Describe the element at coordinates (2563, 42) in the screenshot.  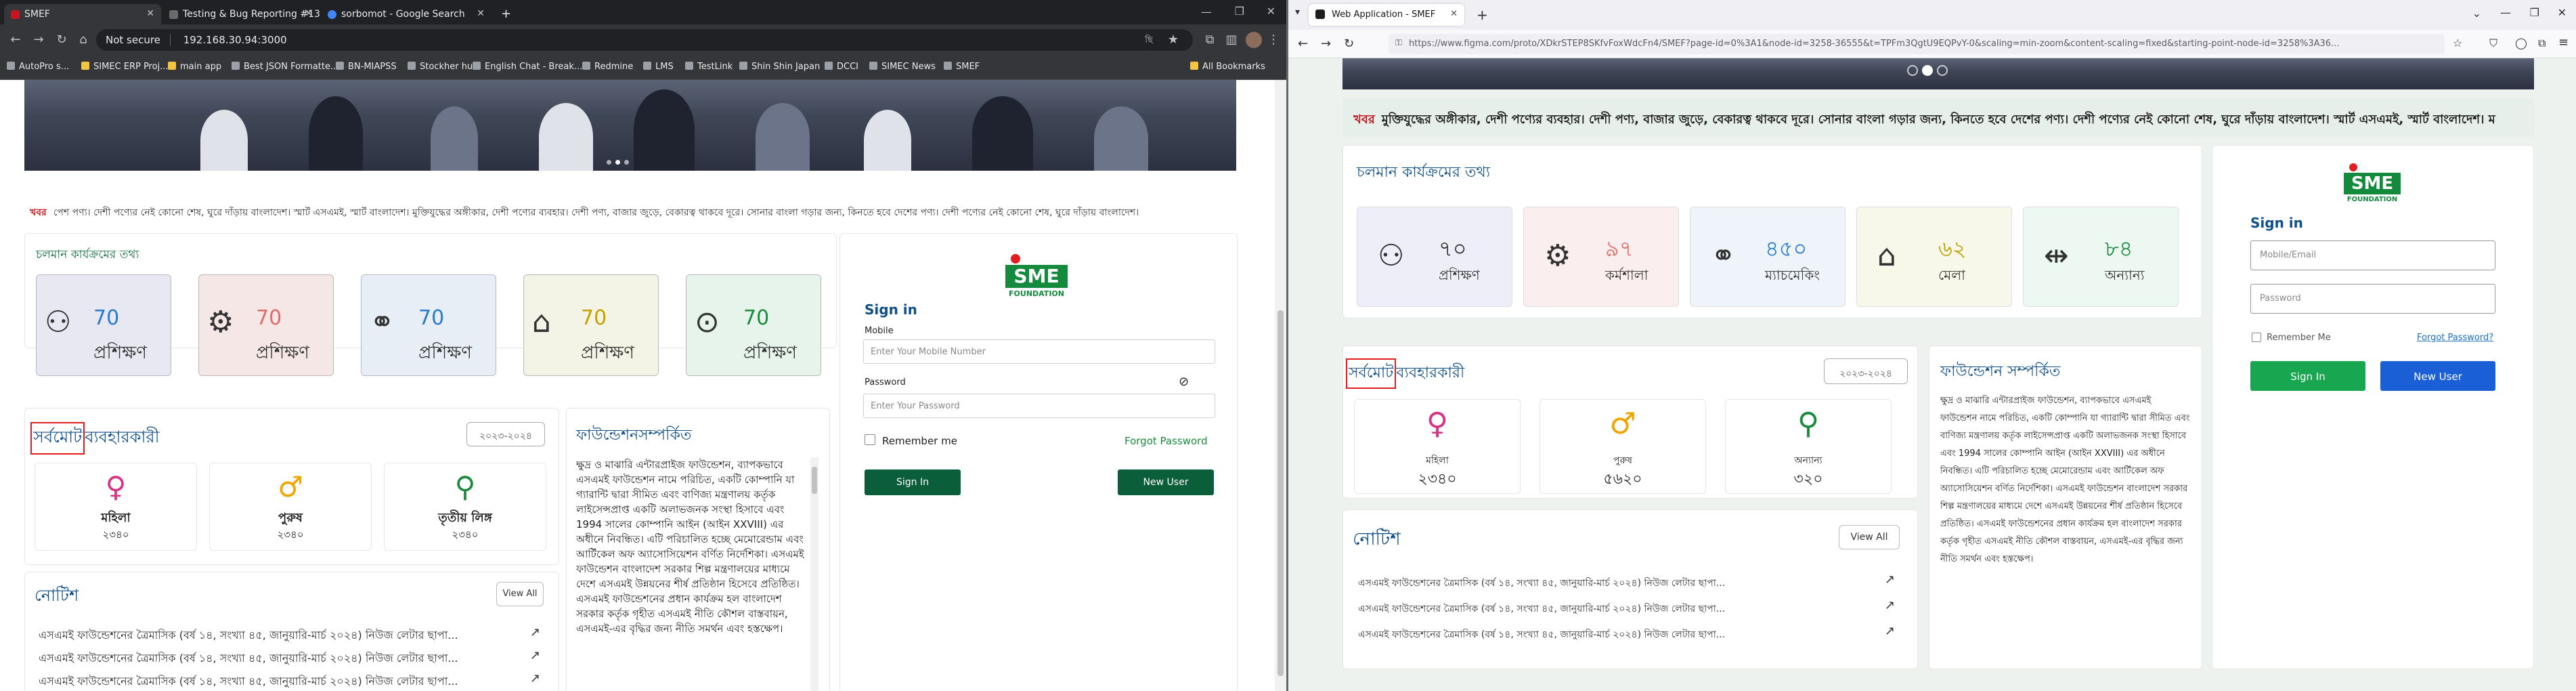
I see `menu-icon: ≡` at that location.